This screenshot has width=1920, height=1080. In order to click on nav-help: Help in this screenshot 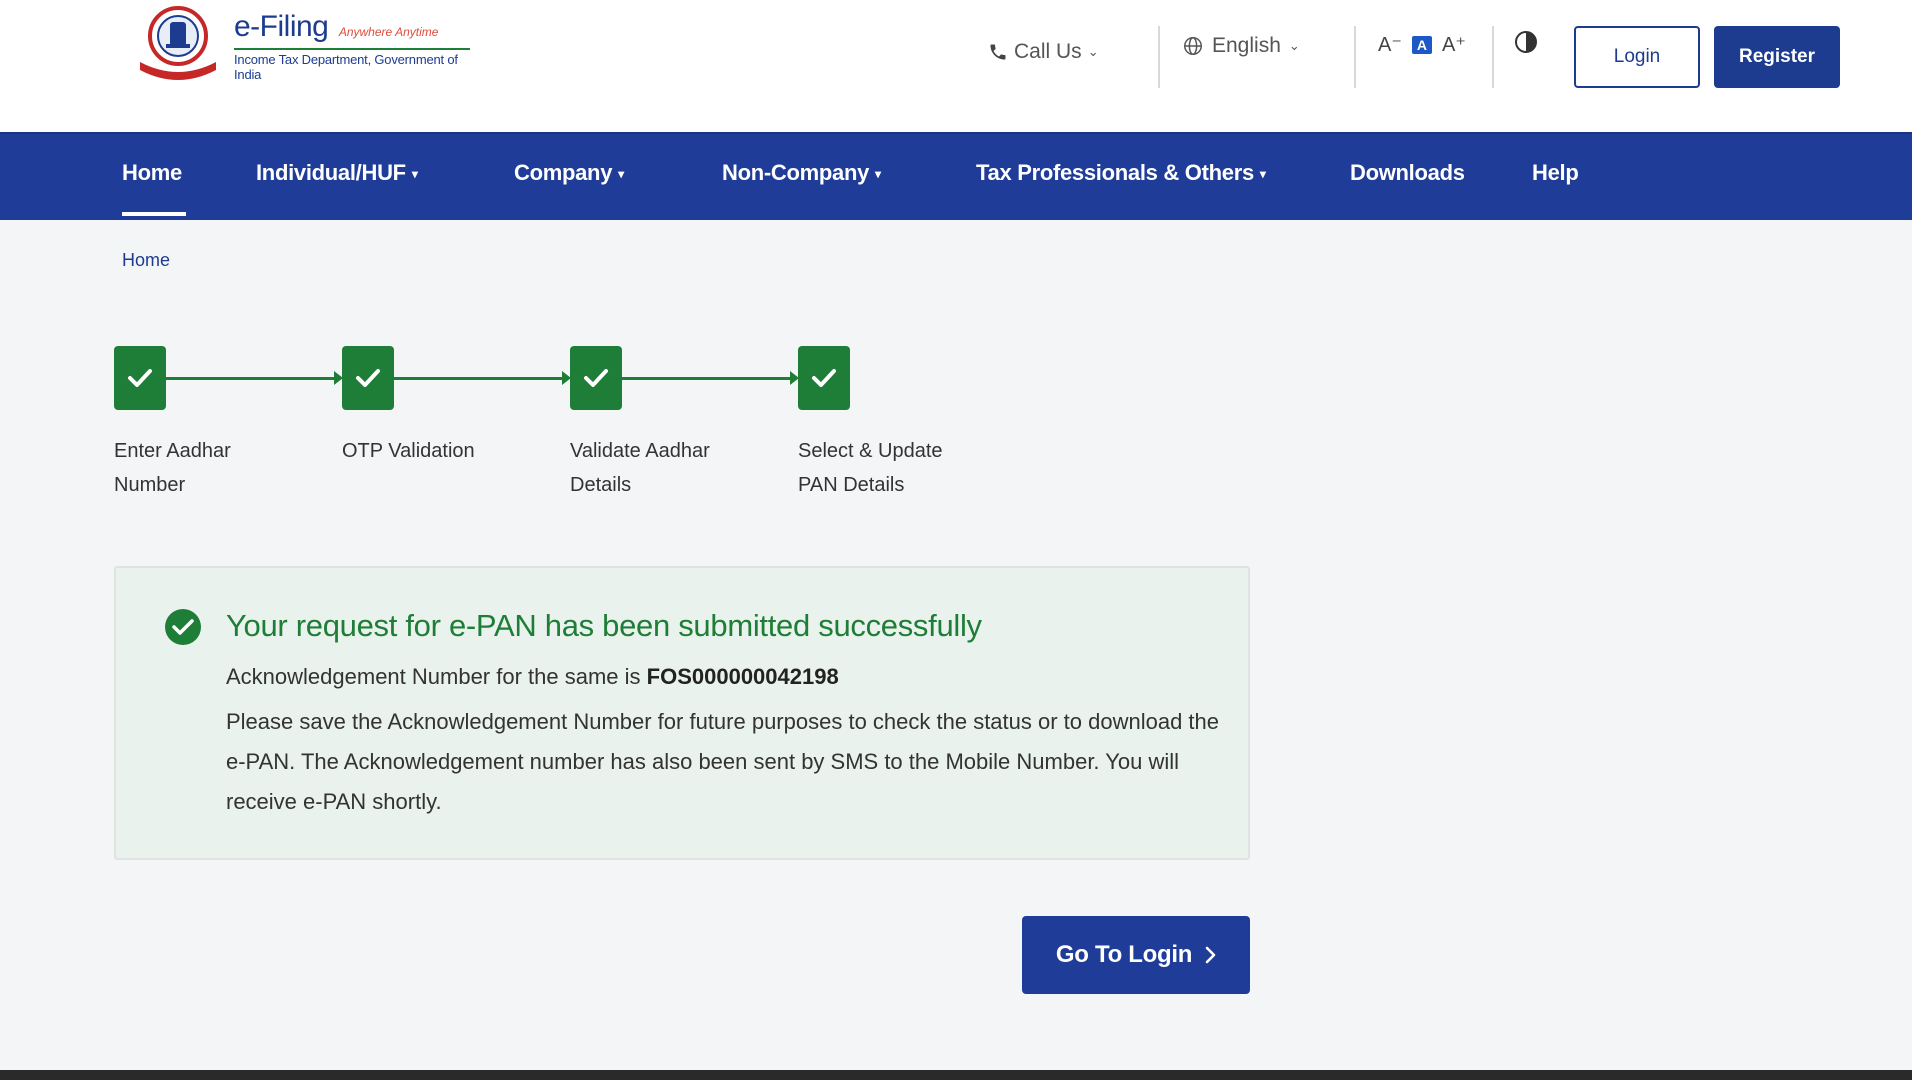, I will do `click(1555, 173)`.